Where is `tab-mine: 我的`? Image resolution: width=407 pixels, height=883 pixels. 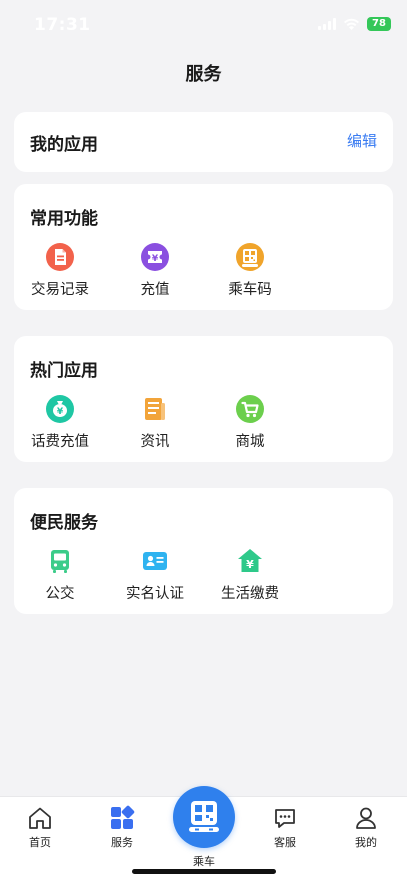
tab-mine: 我的 is located at coordinates (366, 827).